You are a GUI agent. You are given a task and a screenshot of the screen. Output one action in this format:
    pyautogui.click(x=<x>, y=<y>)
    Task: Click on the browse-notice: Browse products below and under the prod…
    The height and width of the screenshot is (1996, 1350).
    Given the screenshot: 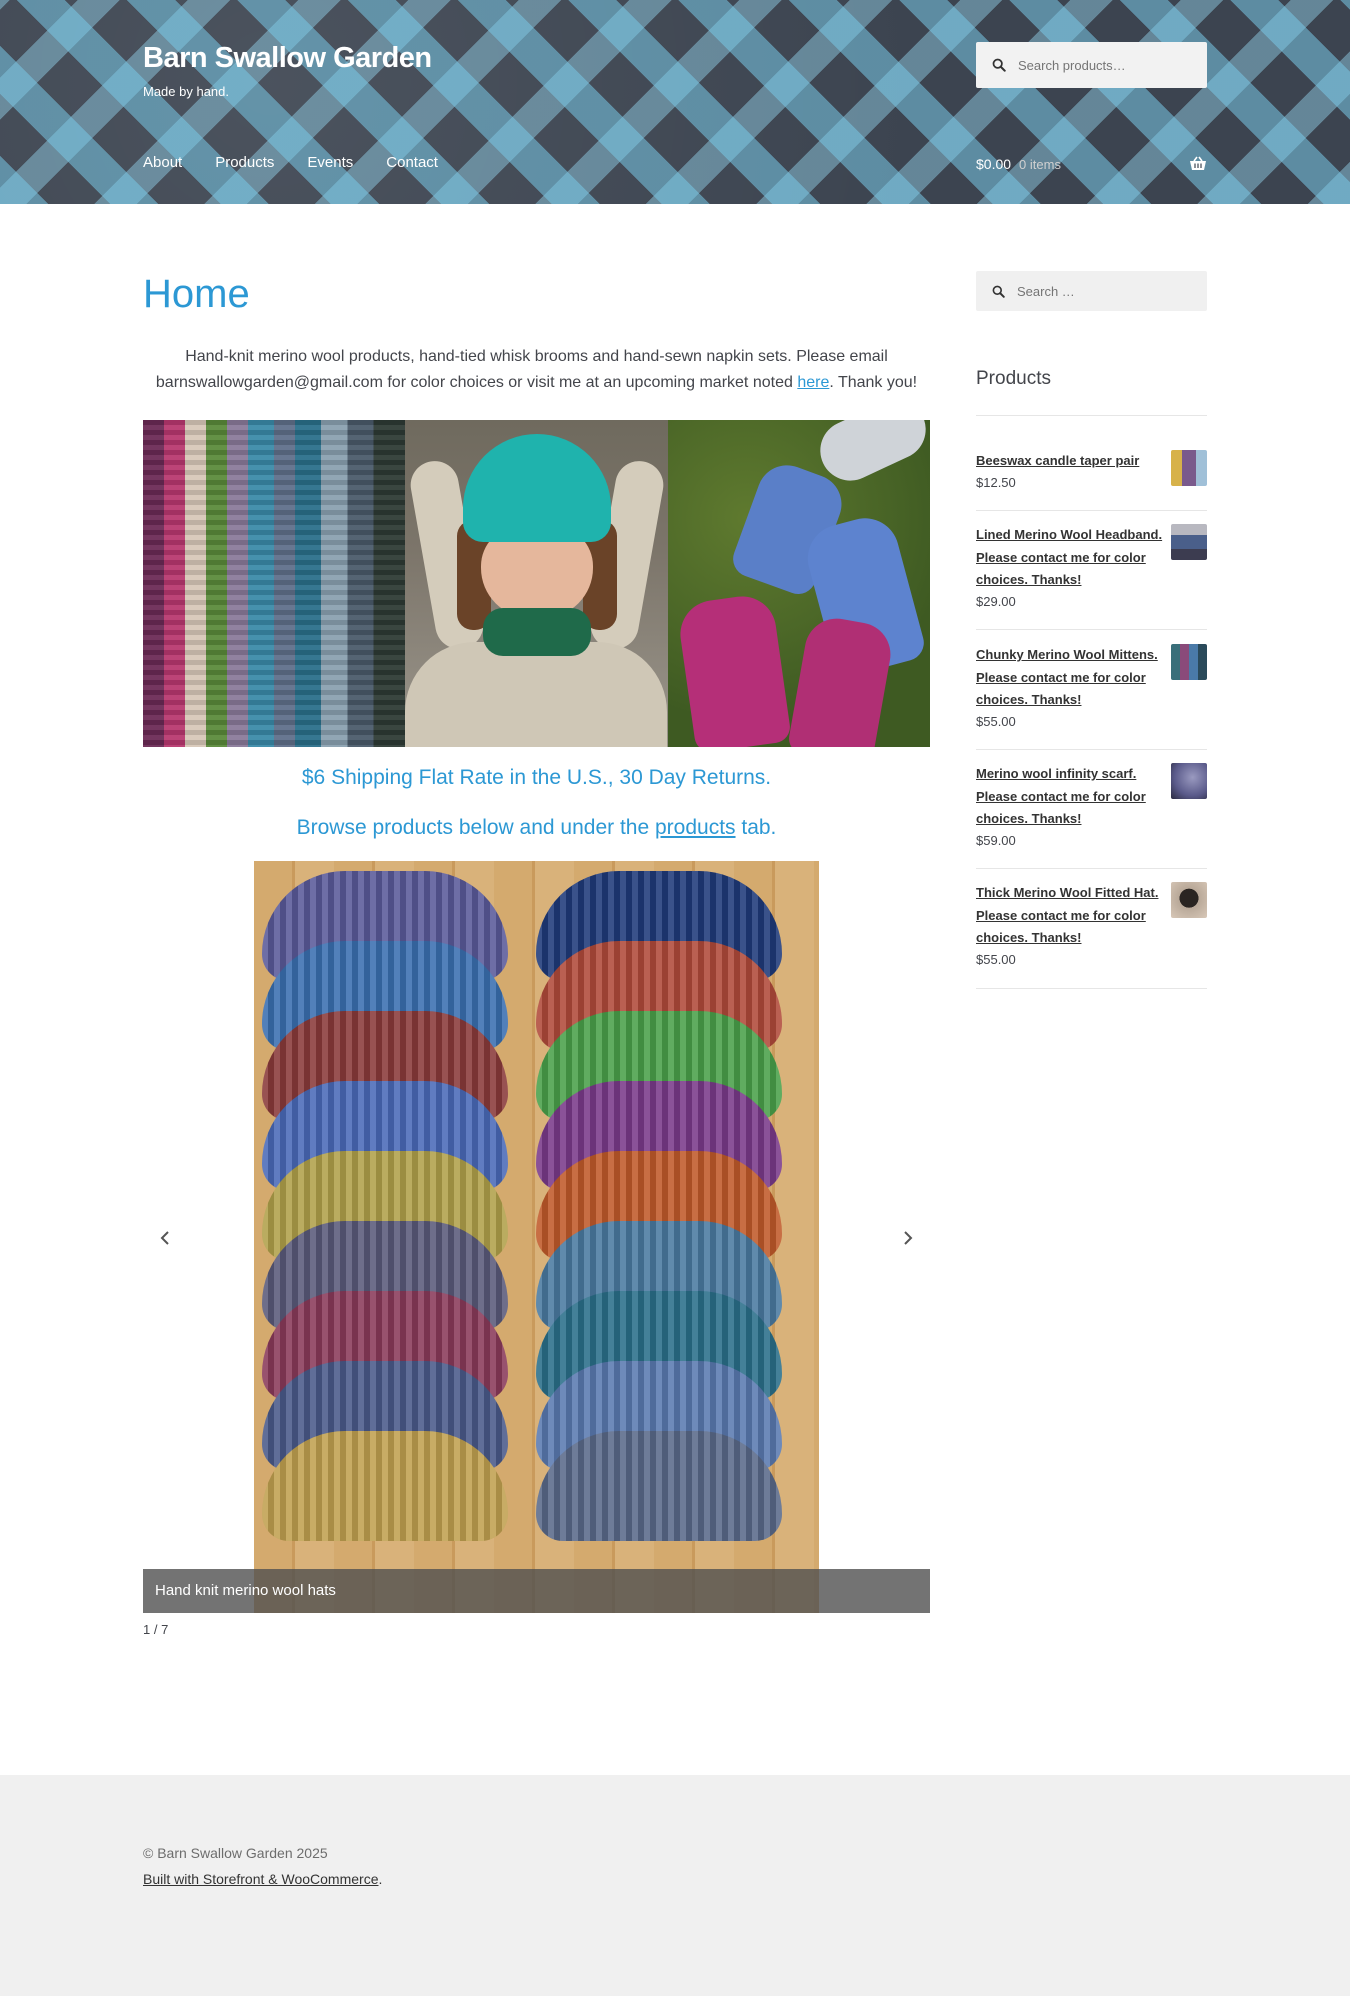 What is the action you would take?
    pyautogui.click(x=536, y=828)
    